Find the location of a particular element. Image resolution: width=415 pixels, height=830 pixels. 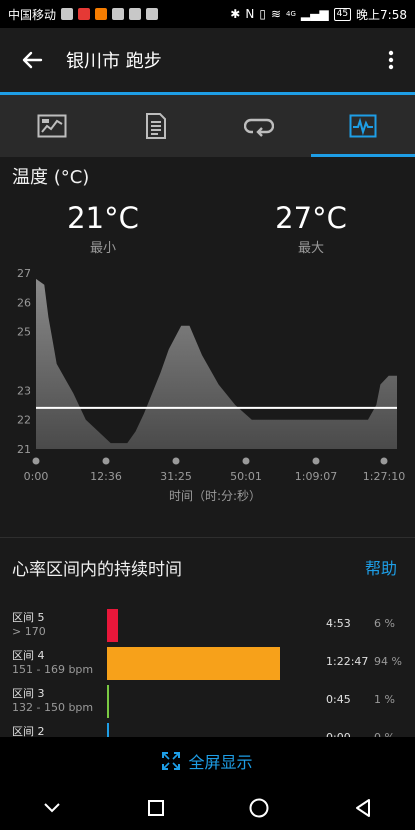

y-tick-label: 26 is located at coordinates (24, 302).